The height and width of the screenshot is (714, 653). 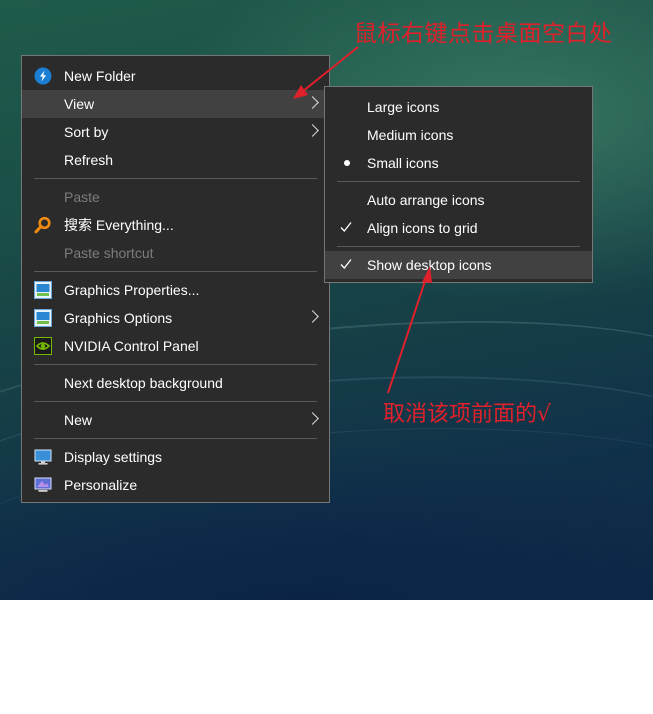 I want to click on menu-item-label: Paste shortcut, so click(x=109, y=253).